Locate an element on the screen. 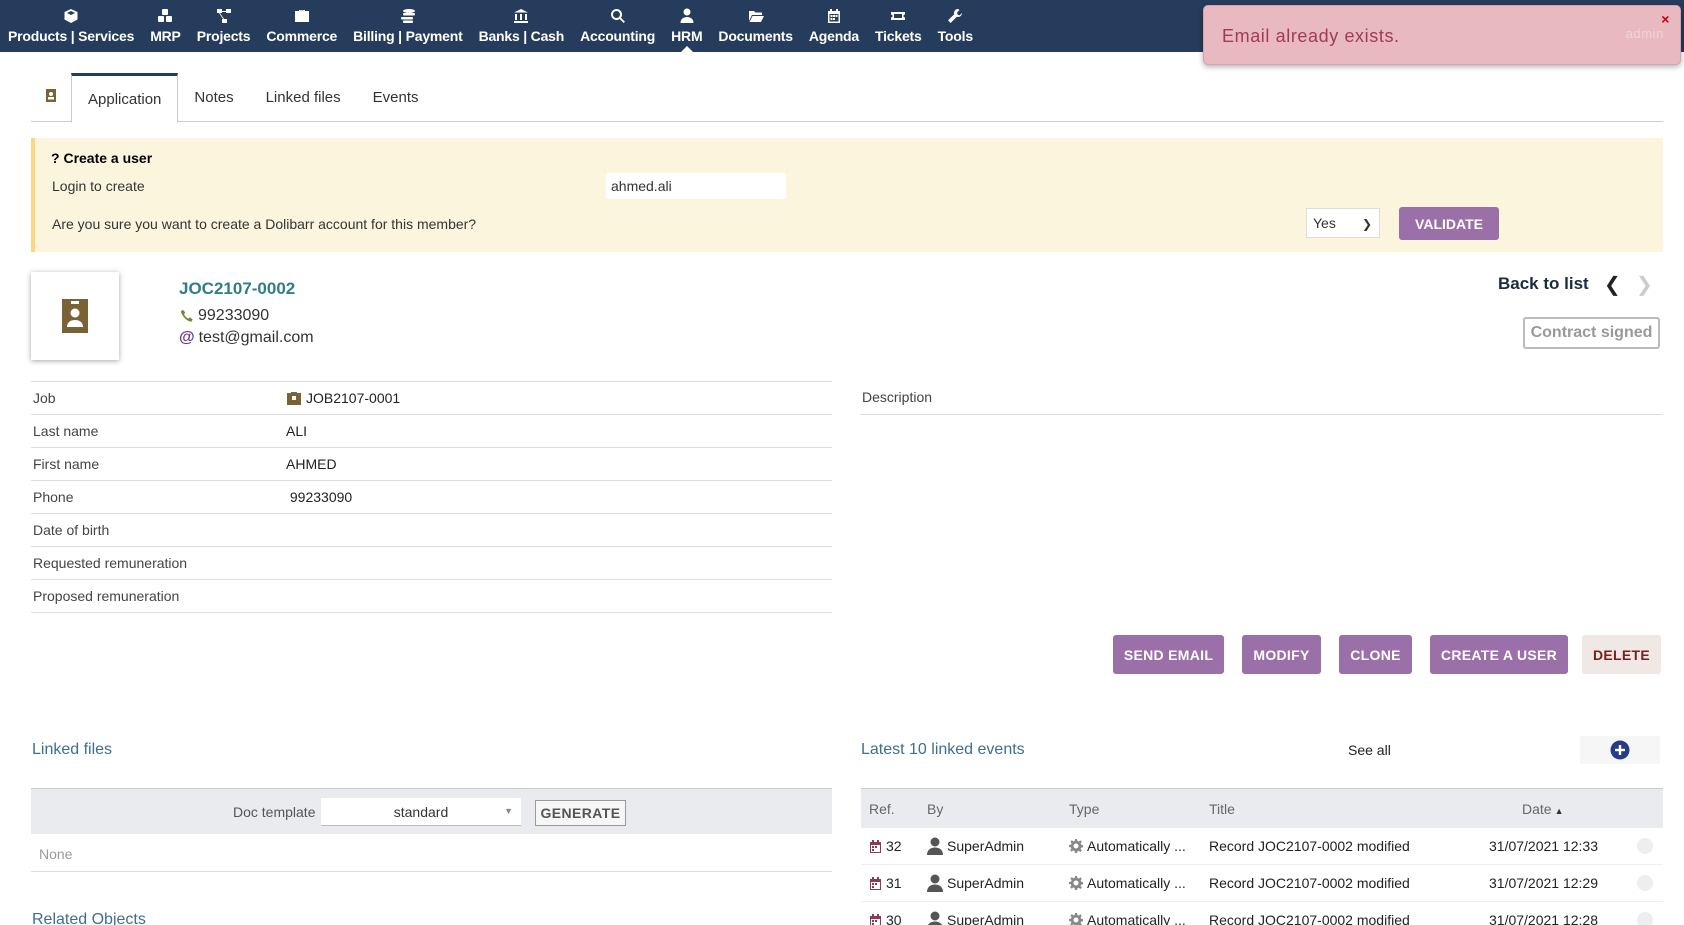 The width and height of the screenshot is (1684, 925). nav-label: Agenda is located at coordinates (833, 36).